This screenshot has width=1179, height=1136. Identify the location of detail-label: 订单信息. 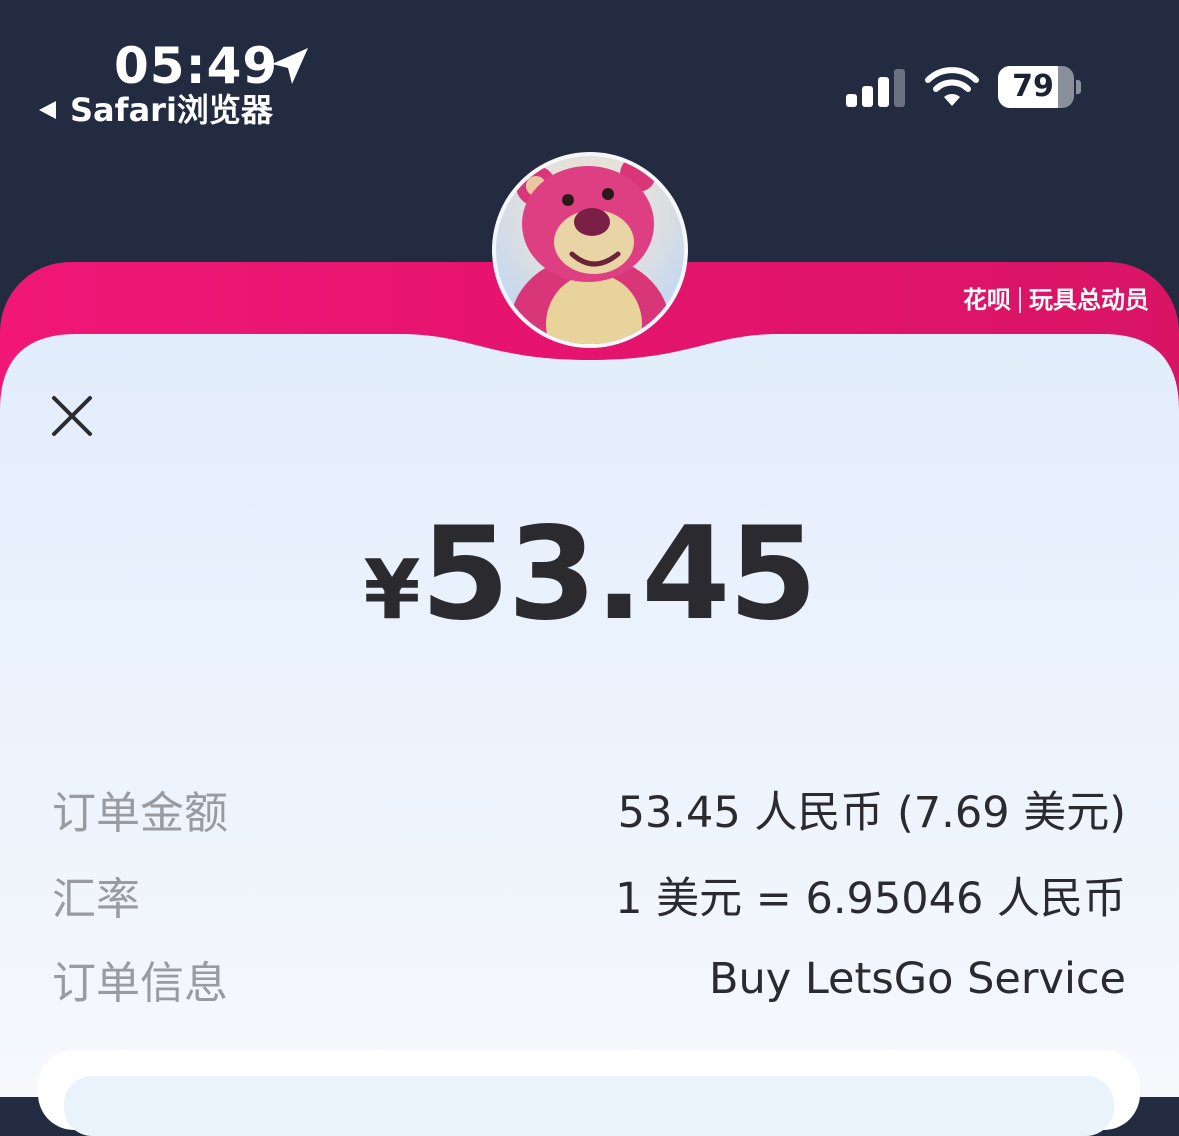
(140, 983).